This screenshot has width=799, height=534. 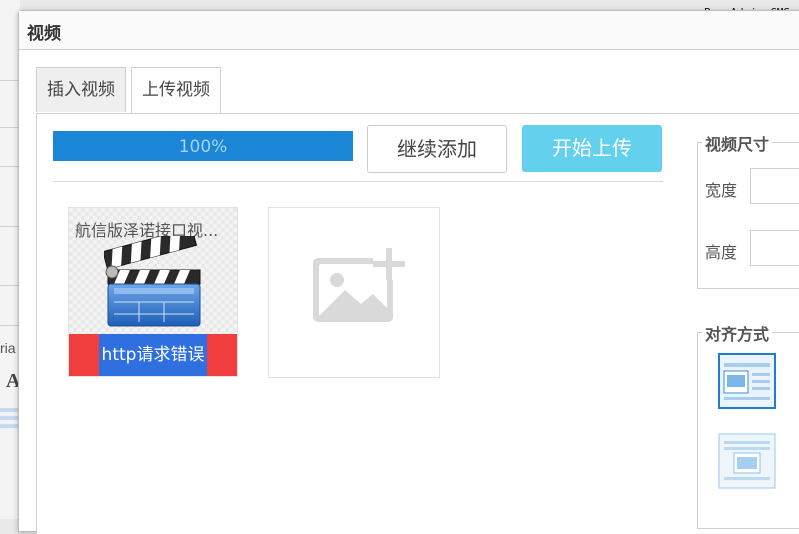 What do you see at coordinates (10, 419) in the screenshot?
I see `table-icon` at bounding box center [10, 419].